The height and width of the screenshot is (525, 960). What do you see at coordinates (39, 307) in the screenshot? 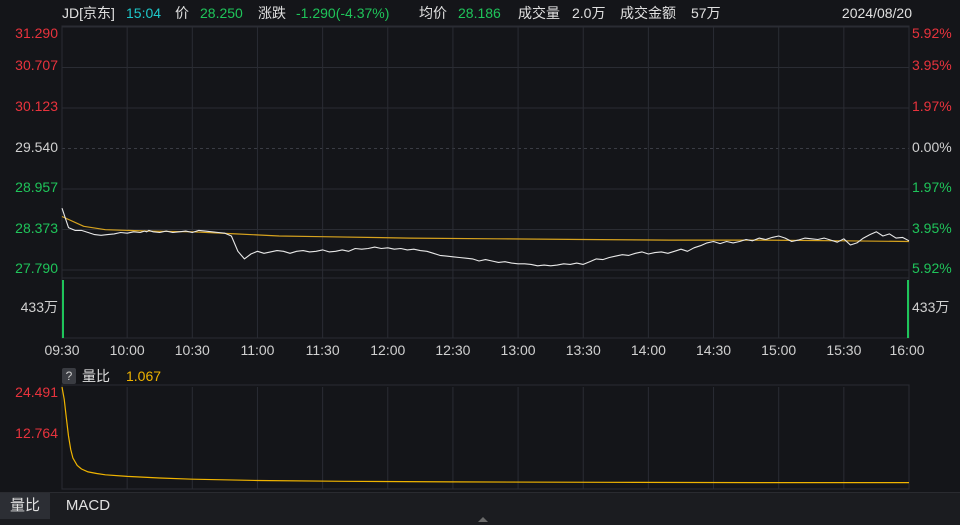
I see `volume-max-label: 433万` at bounding box center [39, 307].